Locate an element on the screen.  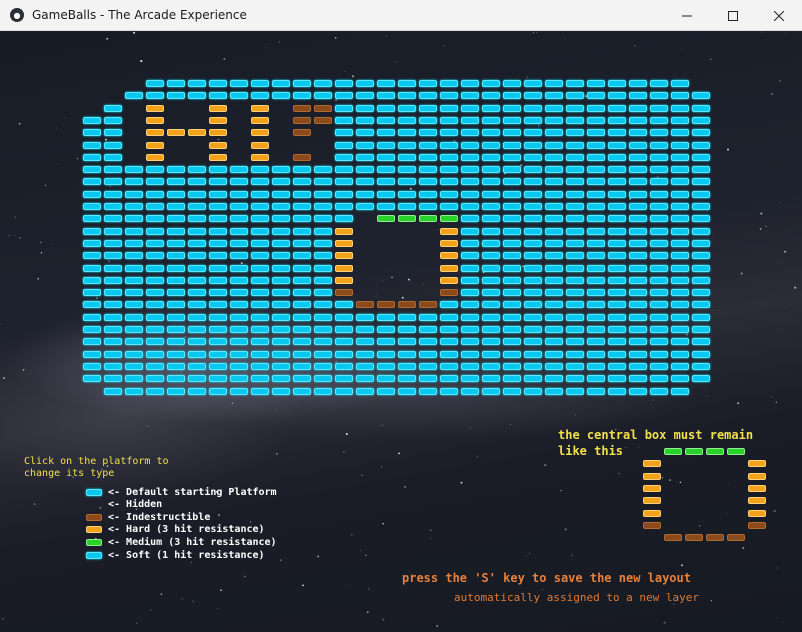
brick-indes is located at coordinates (323, 108).